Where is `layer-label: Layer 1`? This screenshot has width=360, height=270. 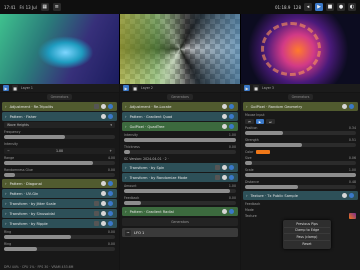
layer-label: Layer 1 is located at coordinates (27, 88).